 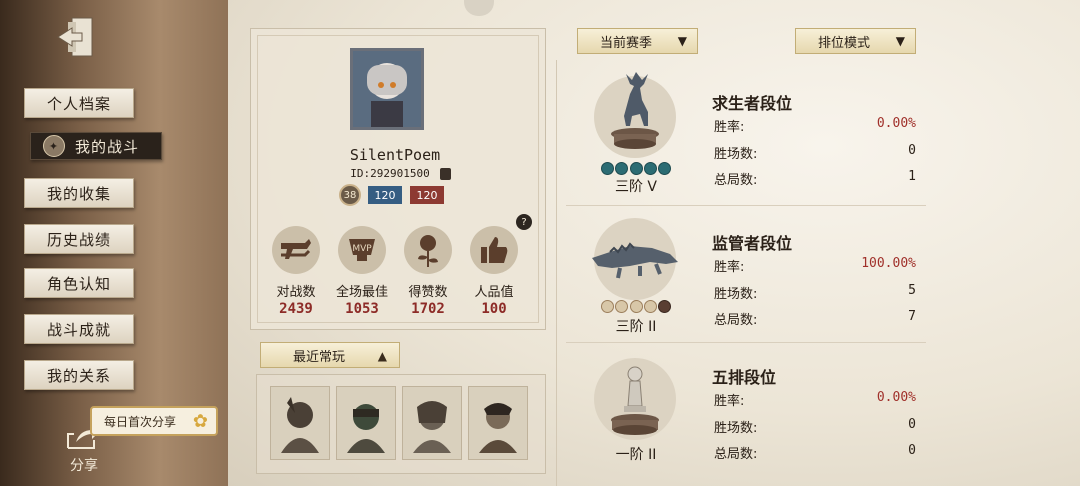 I want to click on stat-value: 1702, so click(x=428, y=309).